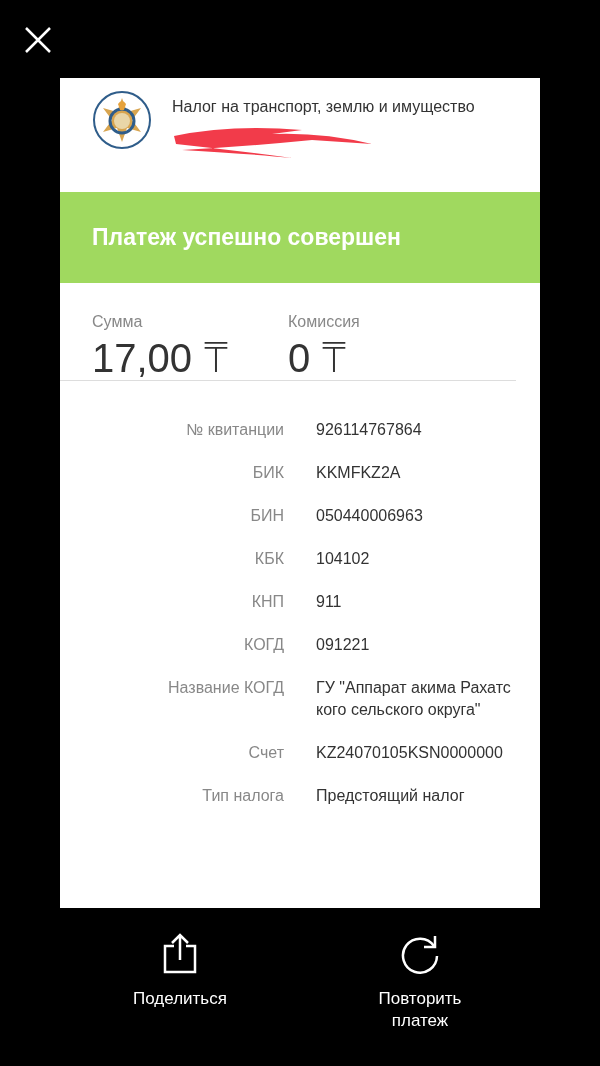  What do you see at coordinates (266, 516) in the screenshot?
I see `detail-label: БИН` at bounding box center [266, 516].